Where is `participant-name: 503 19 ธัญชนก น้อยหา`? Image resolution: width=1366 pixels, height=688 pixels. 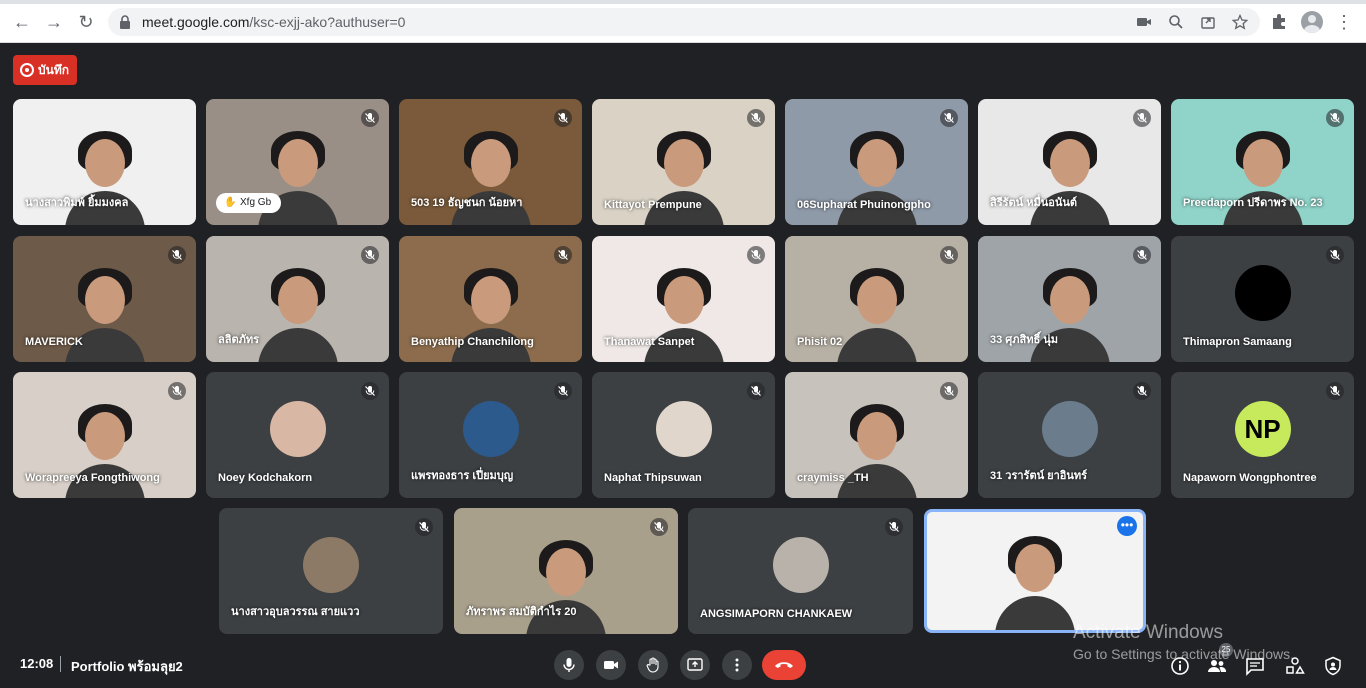
participant-name: 503 19 ธัญชนก น้อยหา is located at coordinates (467, 203).